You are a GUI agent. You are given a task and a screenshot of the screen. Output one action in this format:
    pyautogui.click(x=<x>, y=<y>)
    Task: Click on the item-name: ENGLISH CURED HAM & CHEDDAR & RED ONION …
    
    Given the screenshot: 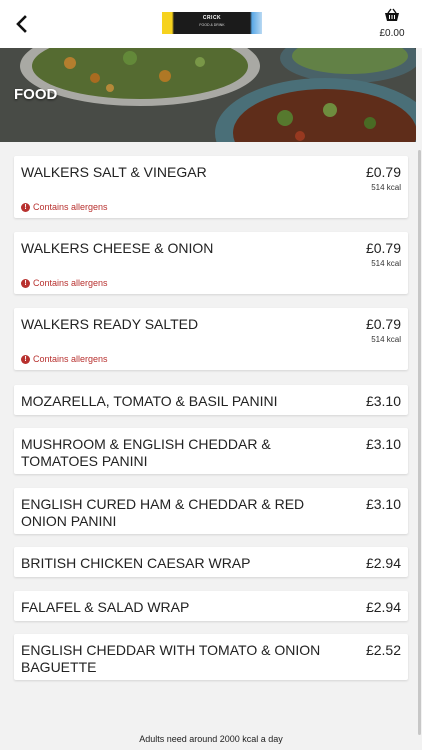 What is the action you would take?
    pyautogui.click(x=163, y=512)
    